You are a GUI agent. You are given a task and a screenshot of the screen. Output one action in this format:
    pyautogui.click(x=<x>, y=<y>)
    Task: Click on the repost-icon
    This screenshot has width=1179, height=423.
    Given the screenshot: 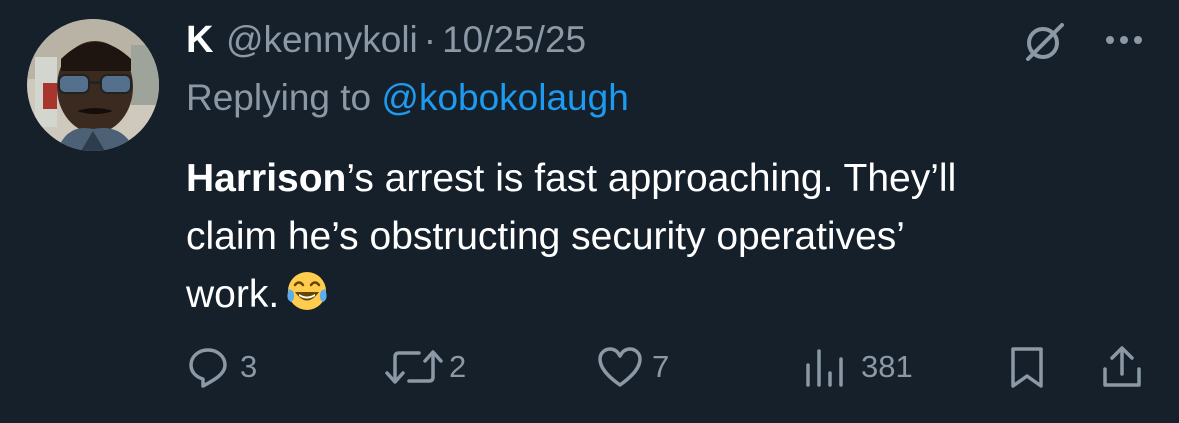 What is the action you would take?
    pyautogui.click(x=414, y=367)
    